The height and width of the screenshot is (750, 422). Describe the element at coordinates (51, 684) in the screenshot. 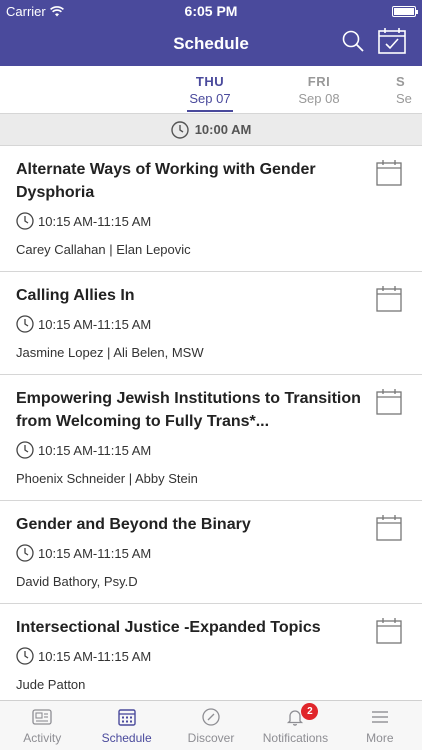

I see `session-speakers: Jude Patton` at that location.